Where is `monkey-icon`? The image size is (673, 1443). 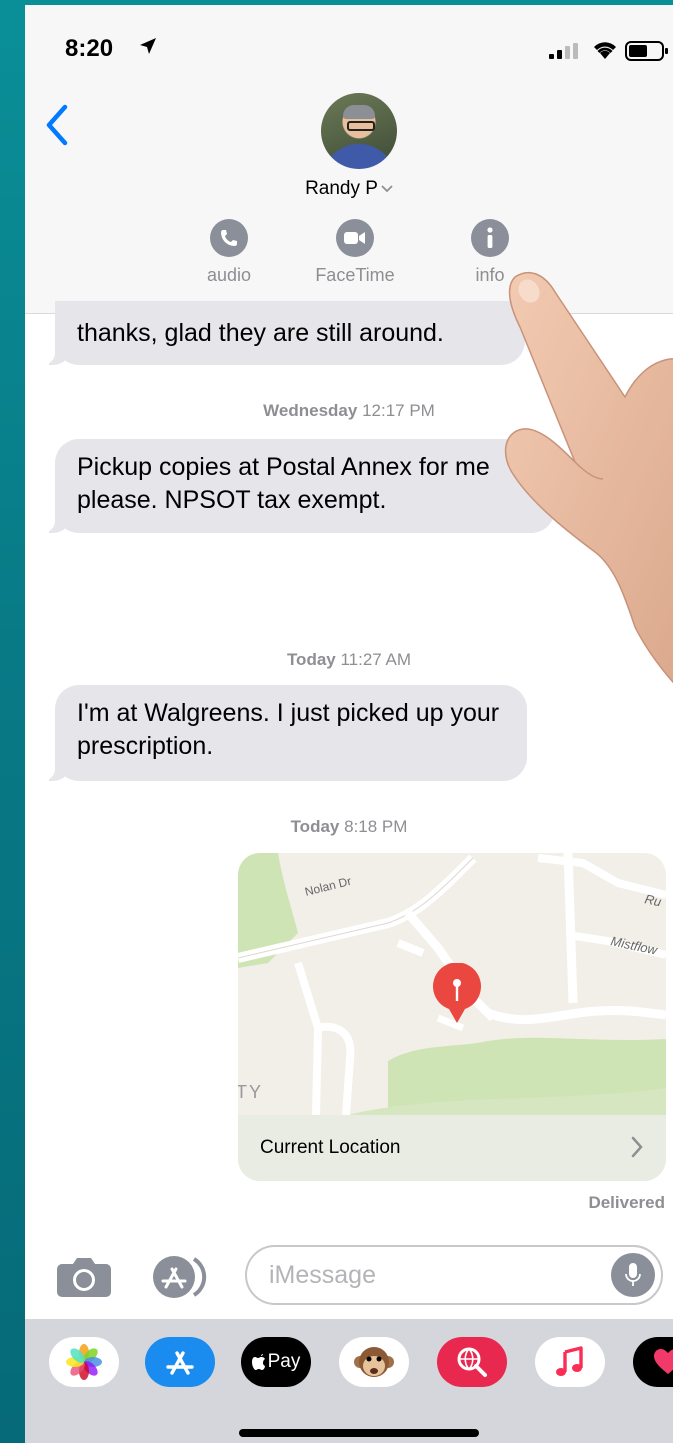 monkey-icon is located at coordinates (374, 1362).